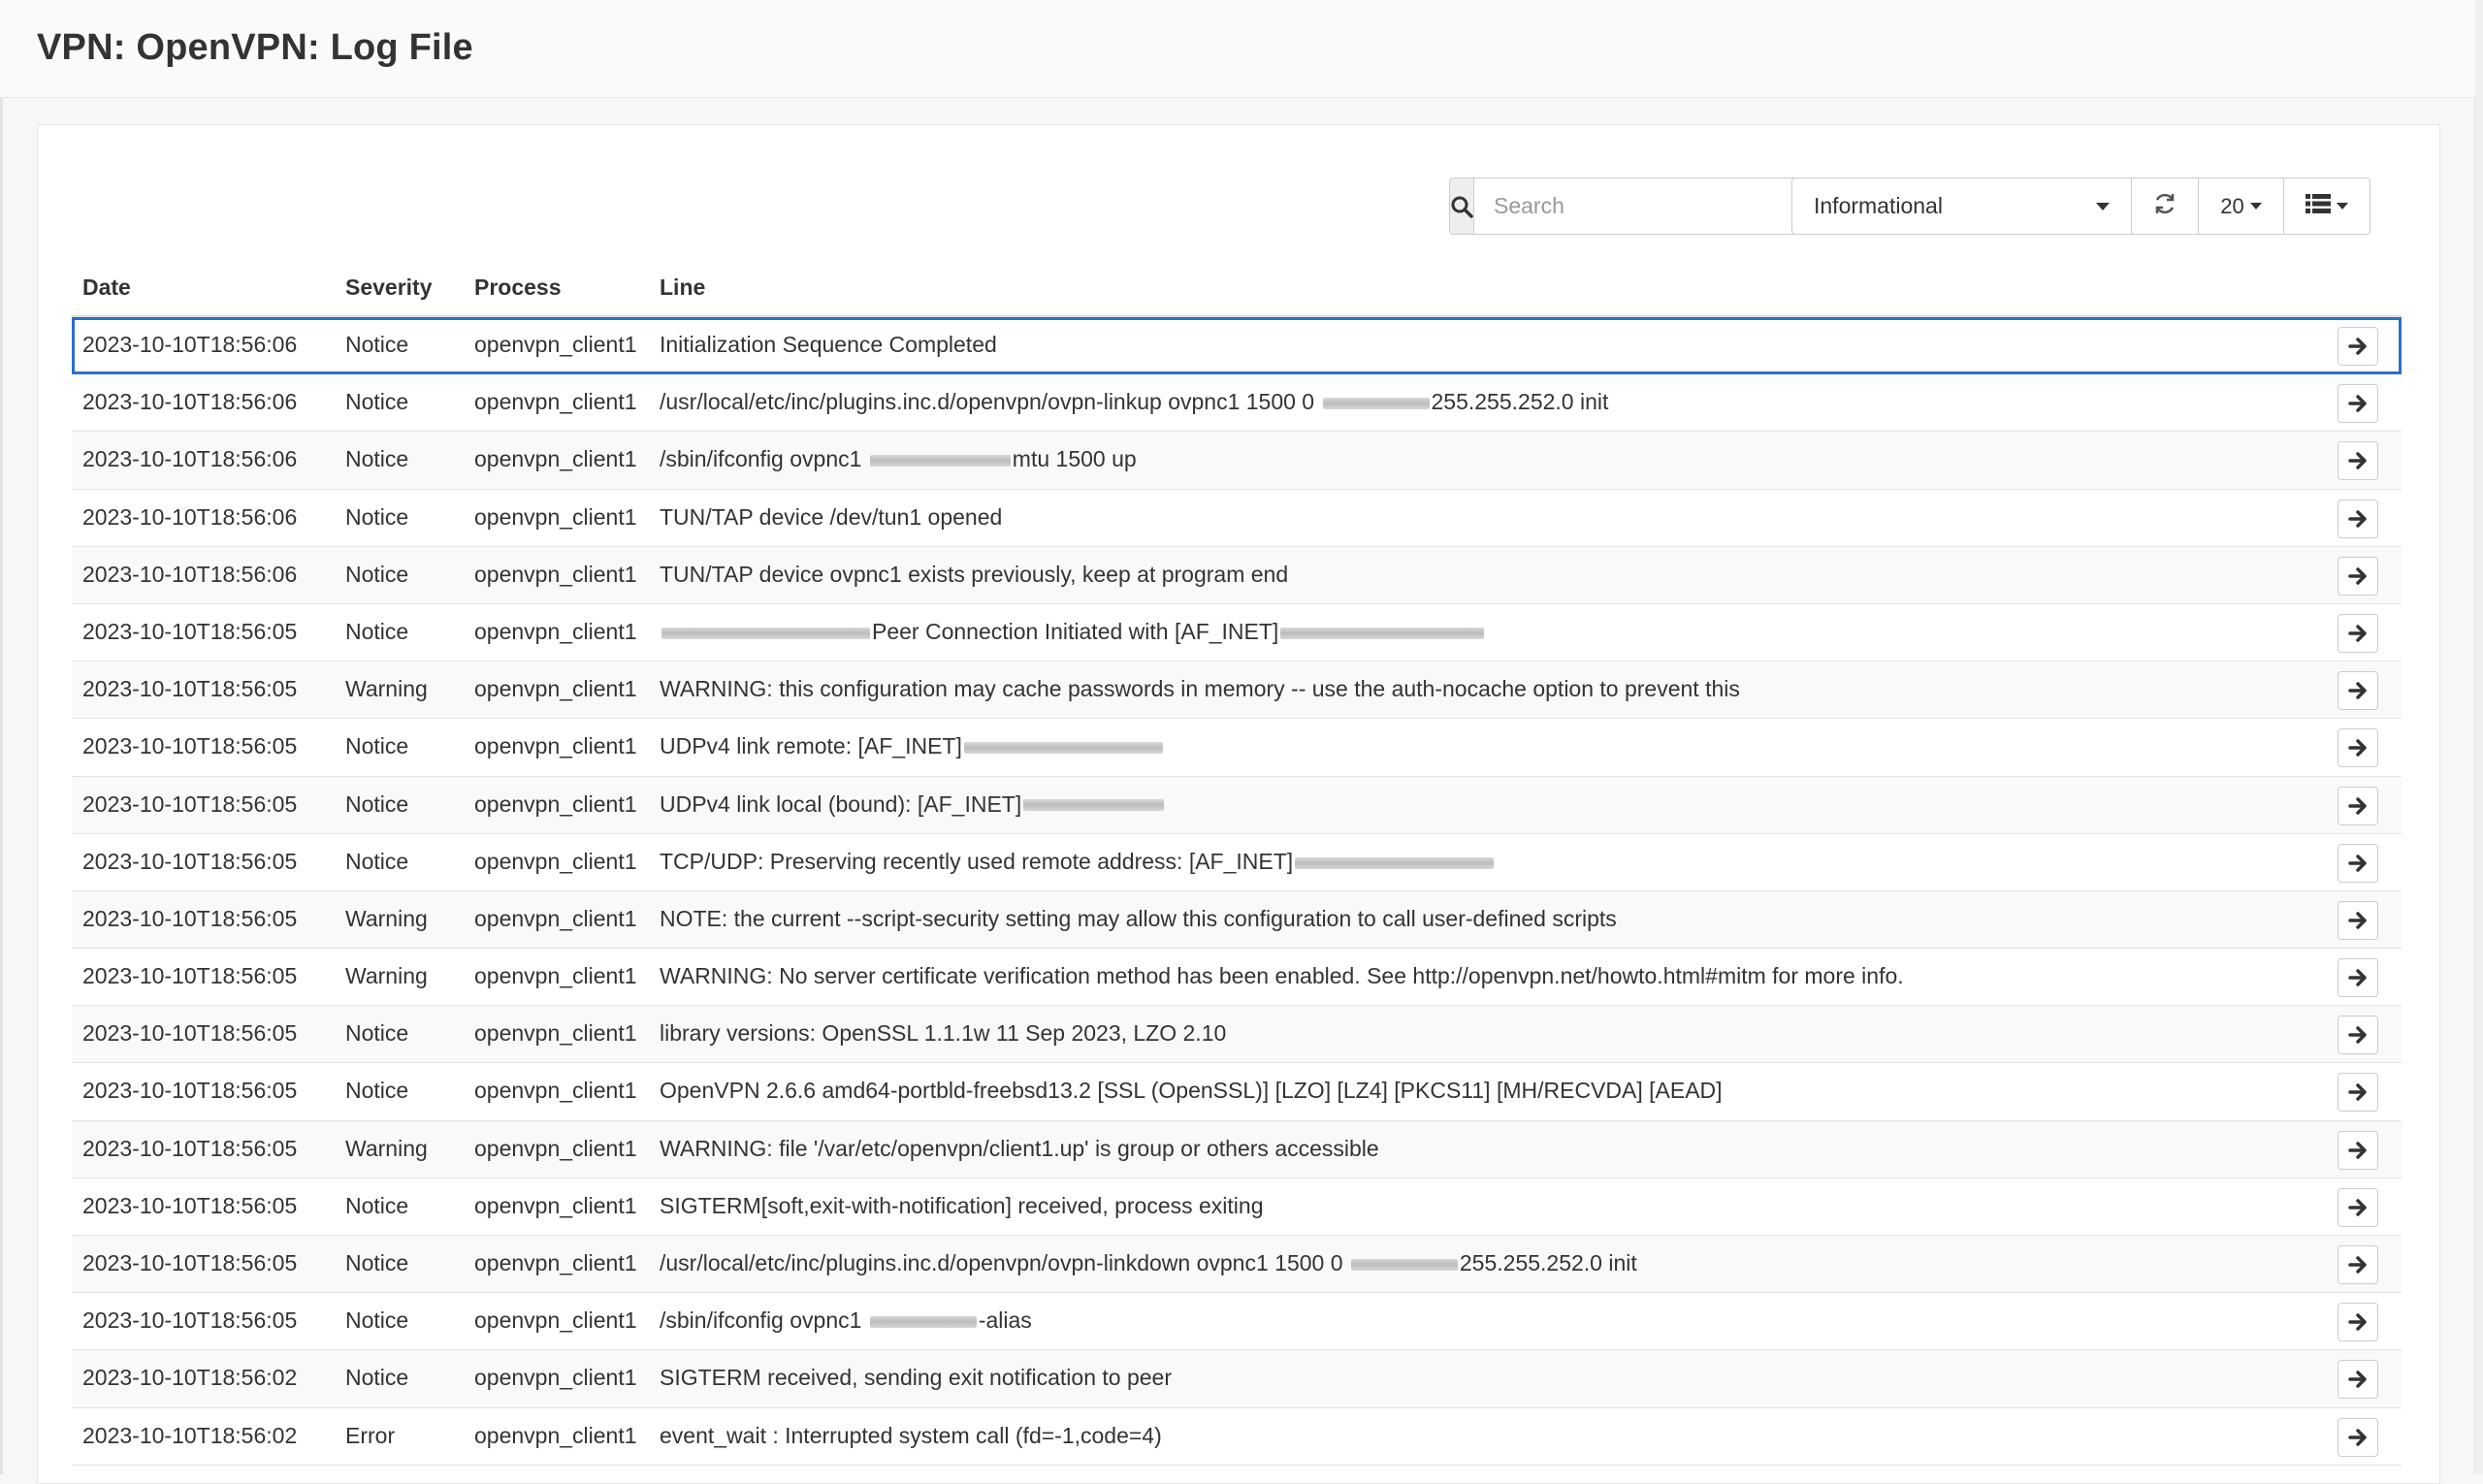 This screenshot has height=1484, width=2483. Describe the element at coordinates (1005, 1320) in the screenshot. I see `row-line-text: -alias` at that location.